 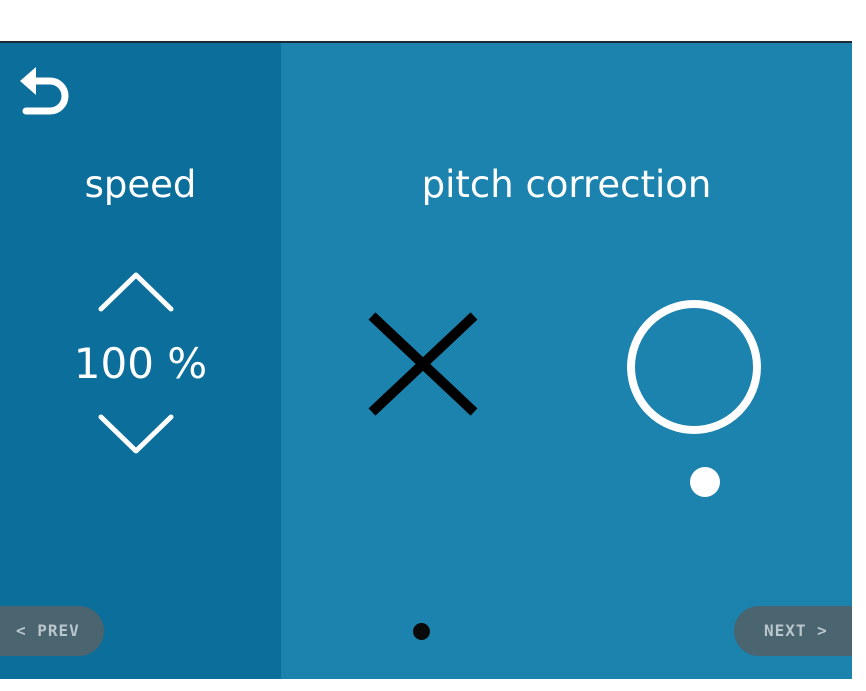 I want to click on speed-value: 100 %, so click(x=140, y=363).